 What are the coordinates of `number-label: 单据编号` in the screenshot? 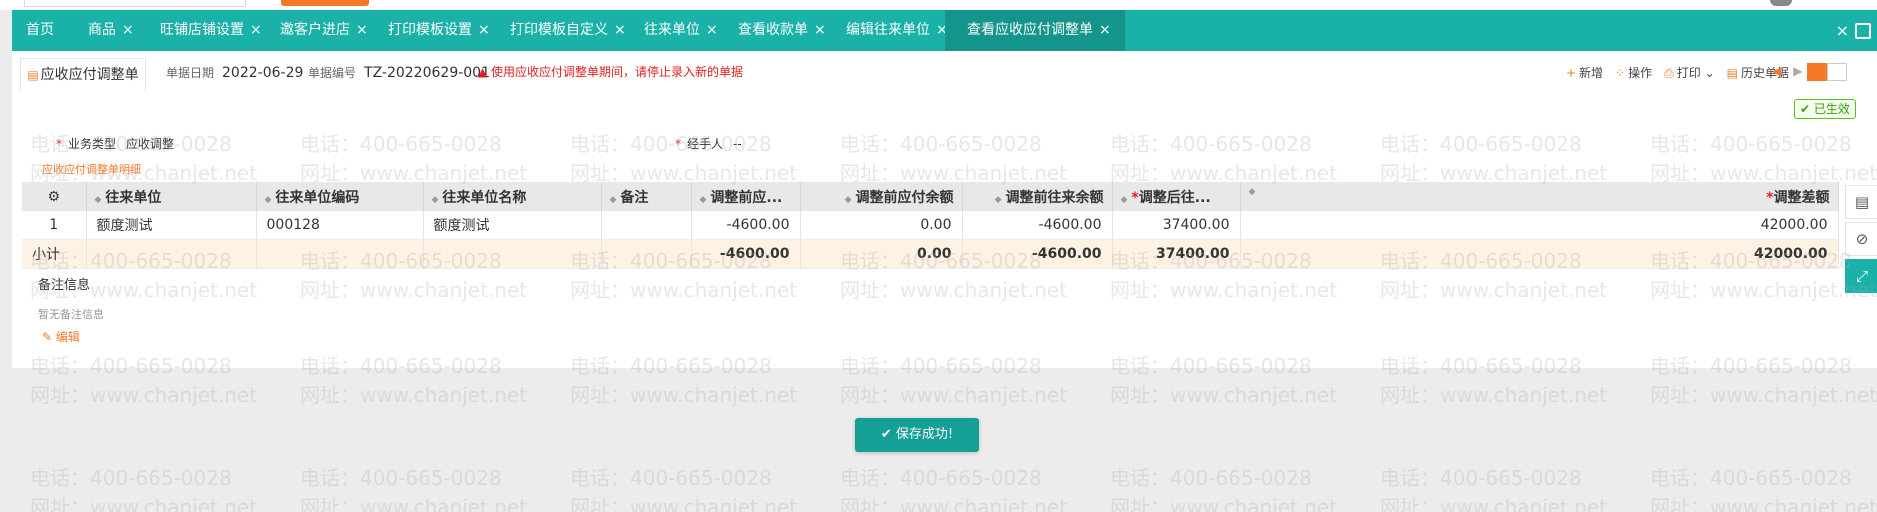 It's located at (332, 73).